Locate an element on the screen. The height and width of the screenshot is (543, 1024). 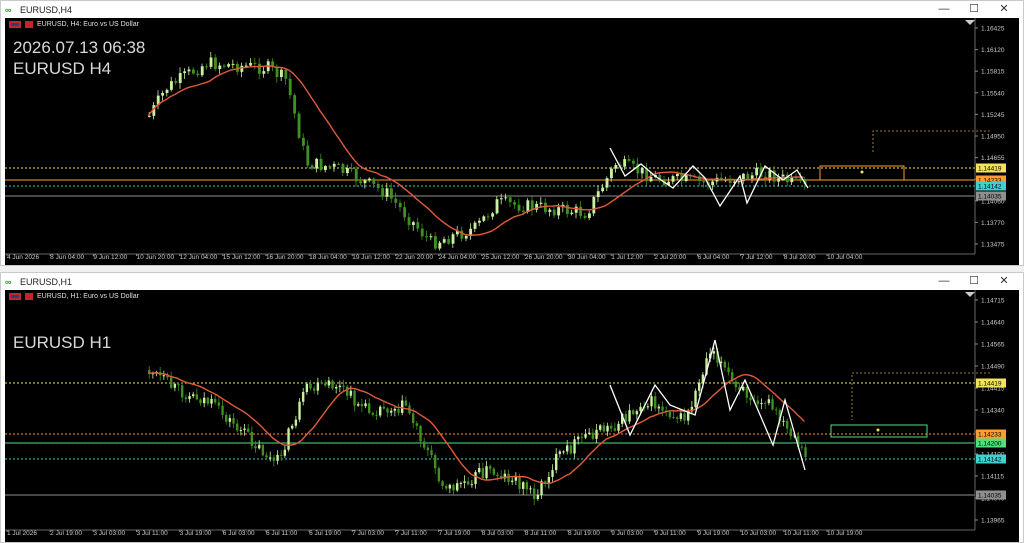
price-tick-label: 1.13965 is located at coordinates (993, 521).